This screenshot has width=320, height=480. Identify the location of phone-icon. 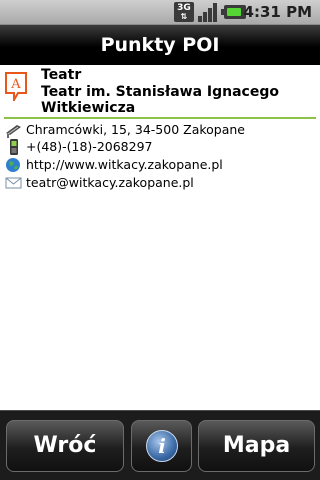
(14, 147).